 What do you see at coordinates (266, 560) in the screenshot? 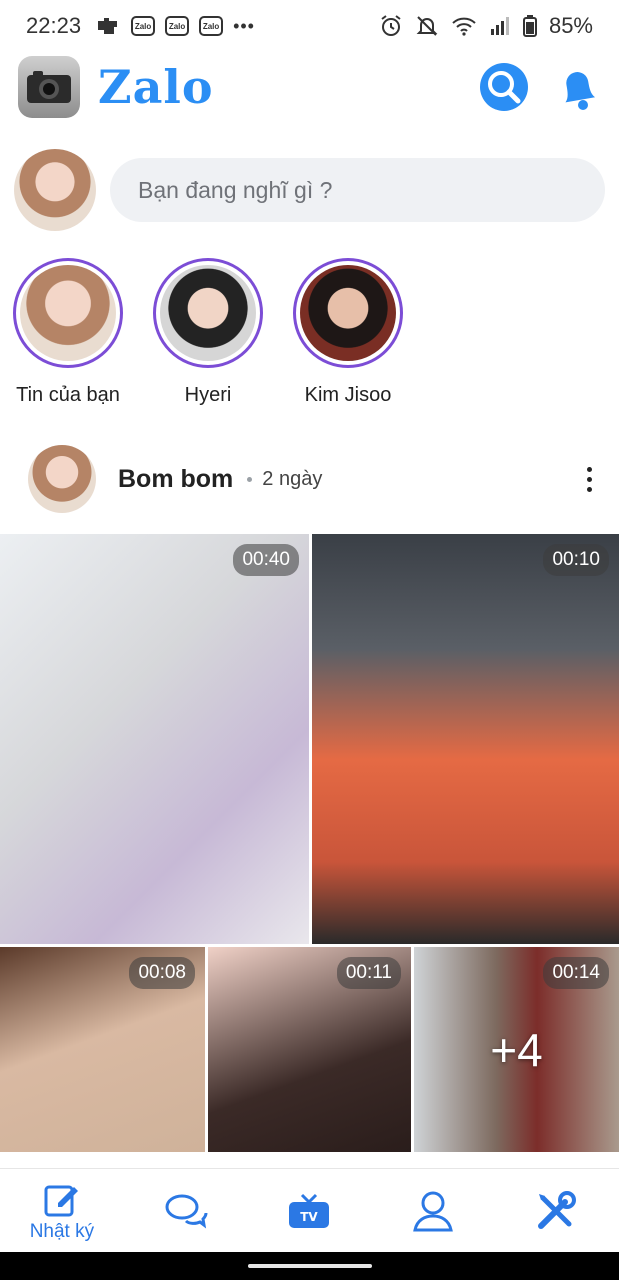
I see `video-duration: 00:40` at bounding box center [266, 560].